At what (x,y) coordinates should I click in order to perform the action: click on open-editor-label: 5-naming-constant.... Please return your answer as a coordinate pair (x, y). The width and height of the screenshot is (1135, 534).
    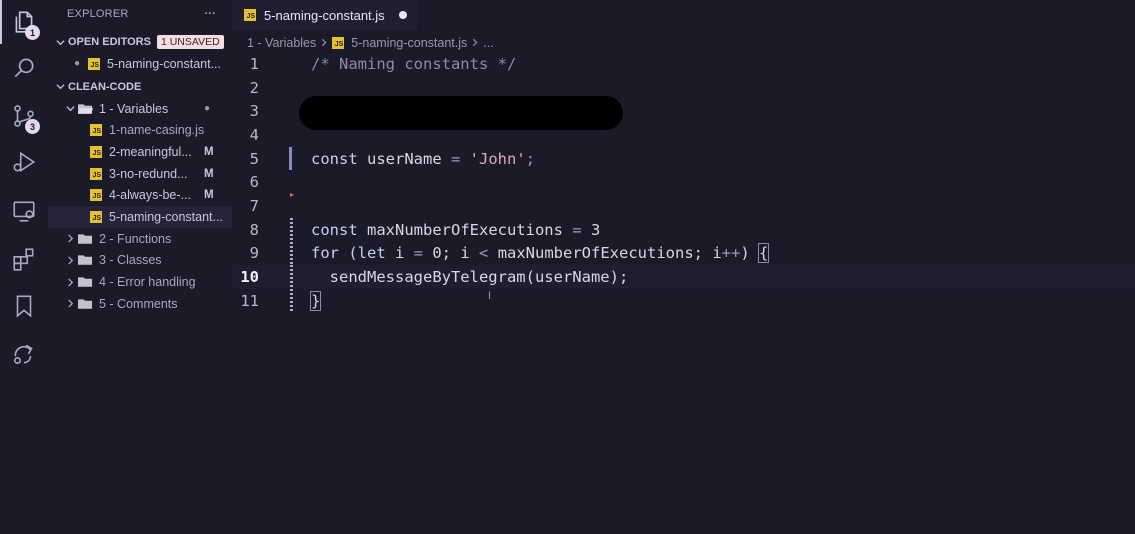
    Looking at the image, I should click on (164, 63).